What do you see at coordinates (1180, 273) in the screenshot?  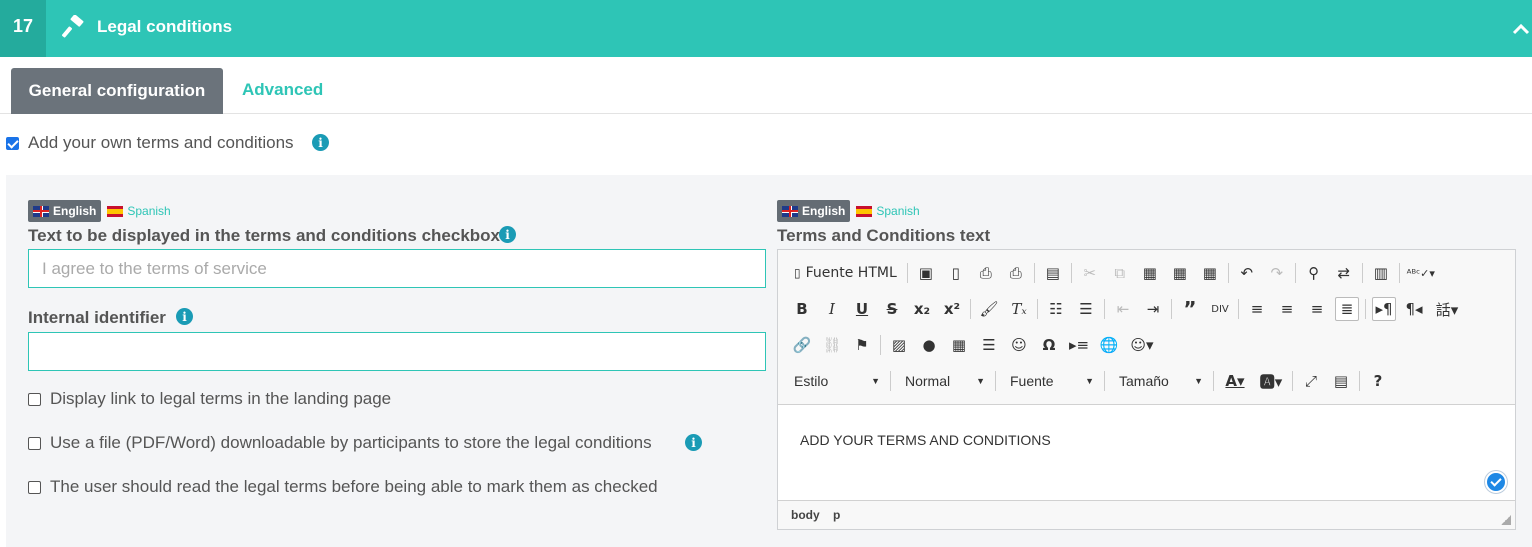 I see `paste-text-icon: ▦` at bounding box center [1180, 273].